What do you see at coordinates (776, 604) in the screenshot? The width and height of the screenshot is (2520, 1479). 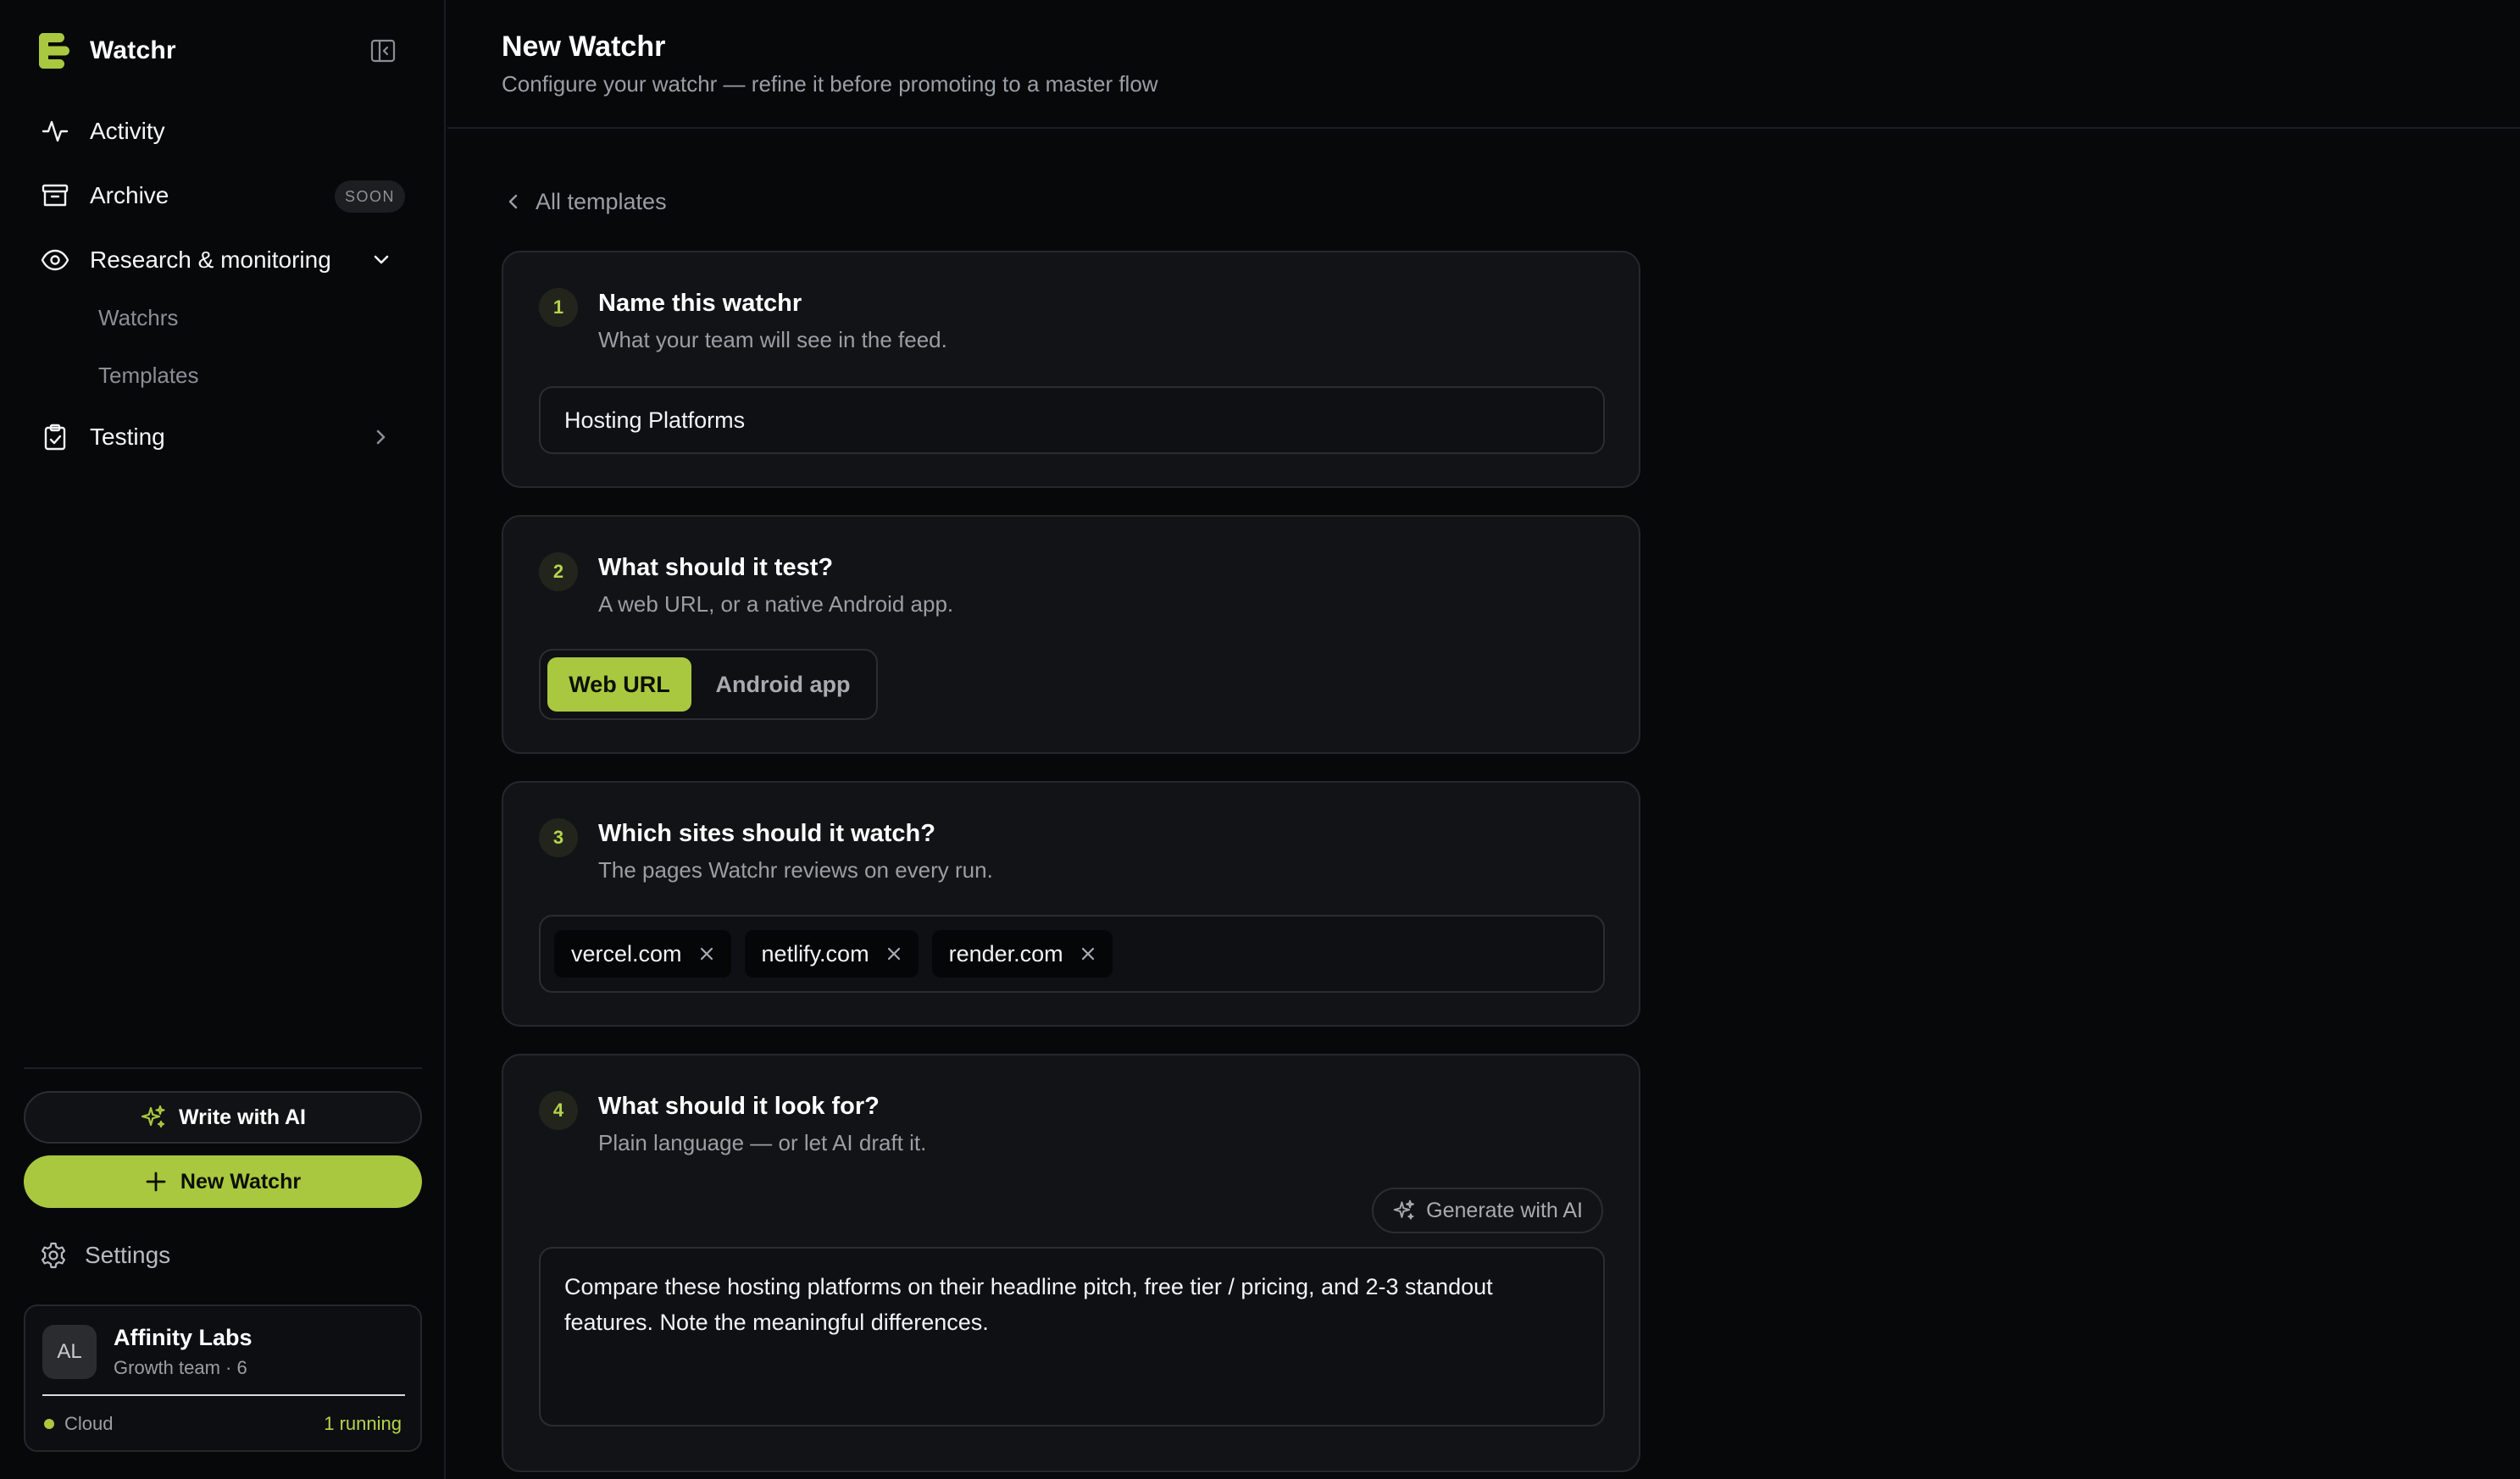 I see `step-subtitle: A web URL, or a native Android app.` at bounding box center [776, 604].